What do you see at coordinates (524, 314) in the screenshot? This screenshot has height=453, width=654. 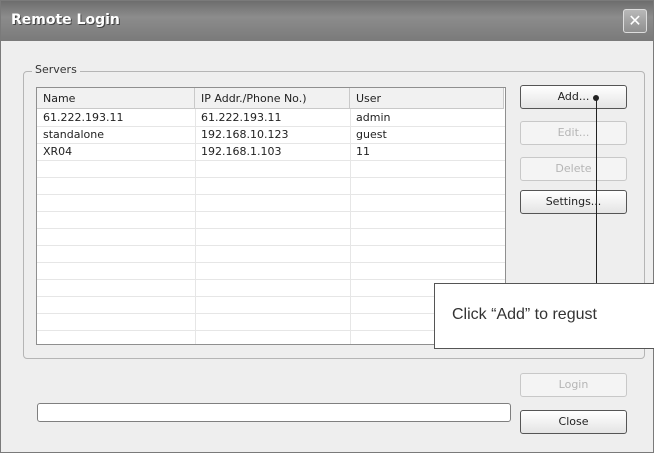 I see `callout-text: Click “Add” to regust` at bounding box center [524, 314].